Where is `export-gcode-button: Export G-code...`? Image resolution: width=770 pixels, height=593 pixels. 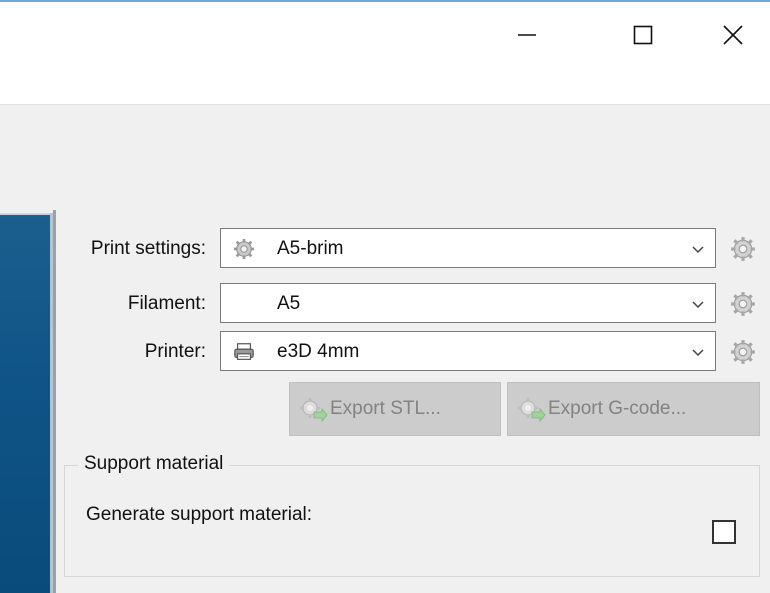
export-gcode-button: Export G-code... is located at coordinates (633, 409).